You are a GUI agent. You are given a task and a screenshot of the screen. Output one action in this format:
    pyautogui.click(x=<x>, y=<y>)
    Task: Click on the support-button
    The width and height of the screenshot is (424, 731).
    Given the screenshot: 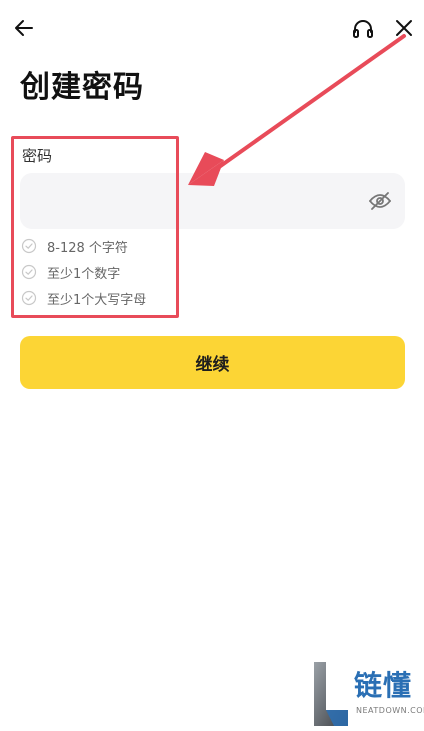 What is the action you would take?
    pyautogui.click(x=363, y=29)
    